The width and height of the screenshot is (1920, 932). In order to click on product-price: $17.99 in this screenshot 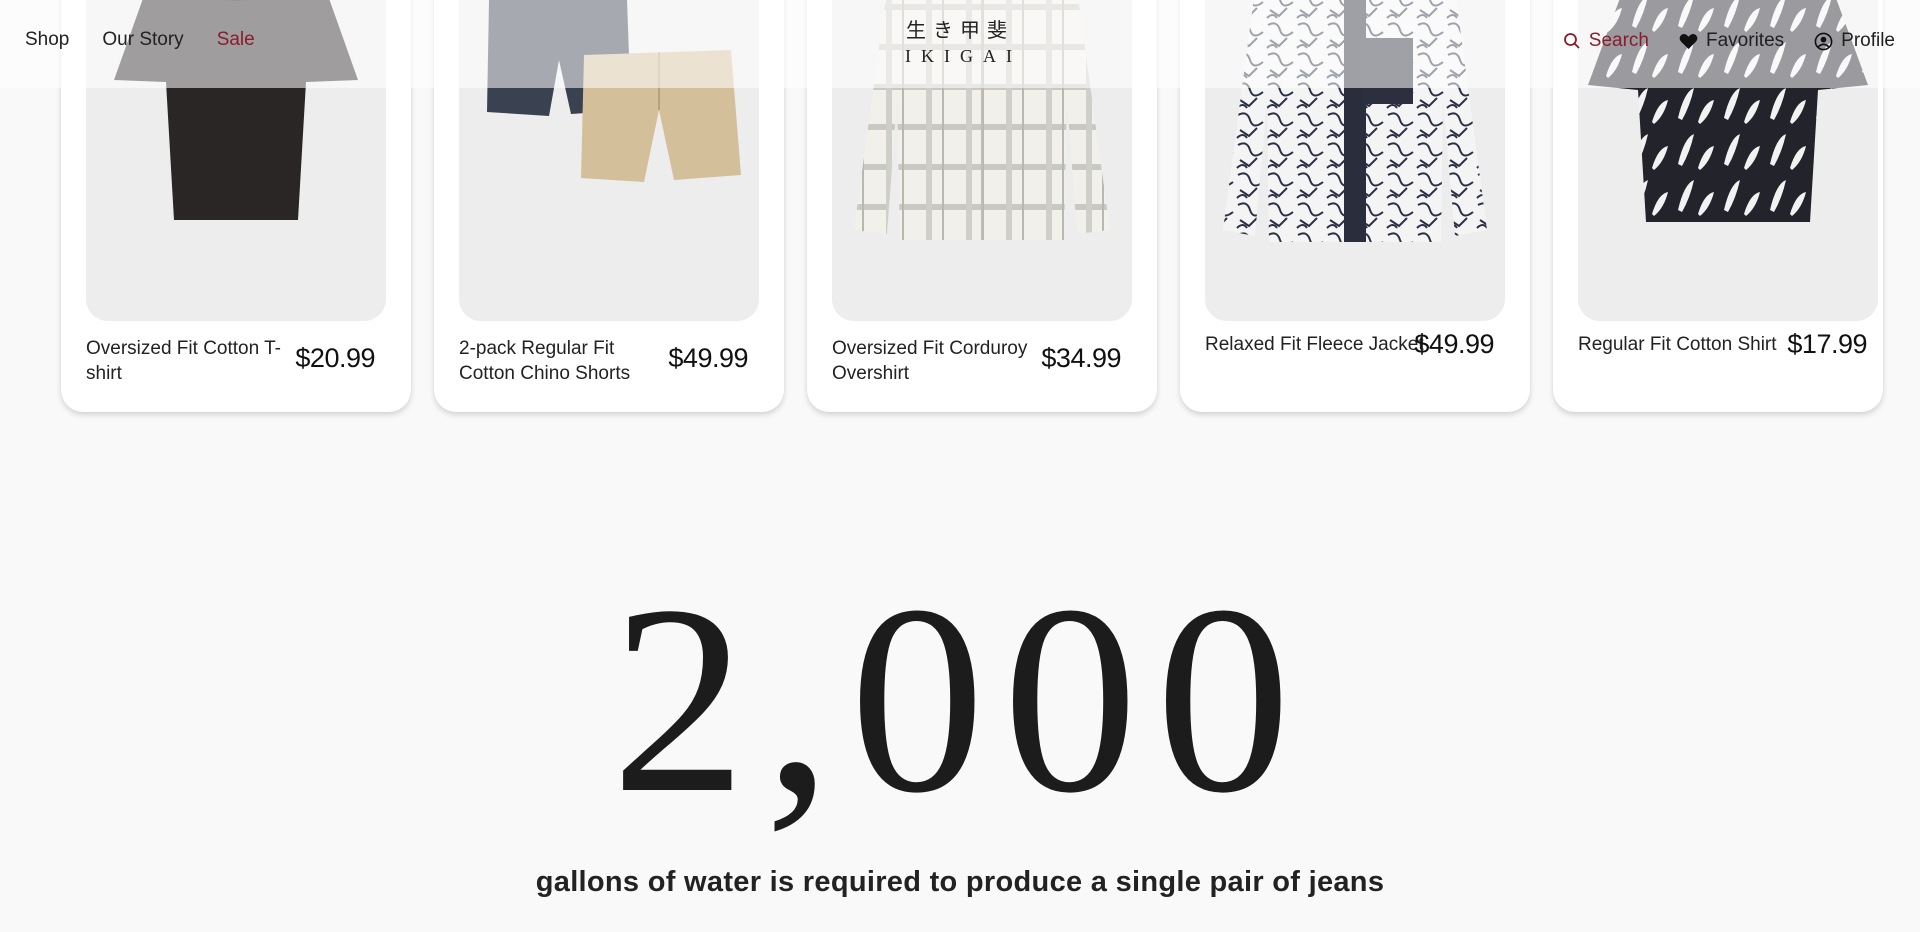, I will do `click(1827, 344)`.